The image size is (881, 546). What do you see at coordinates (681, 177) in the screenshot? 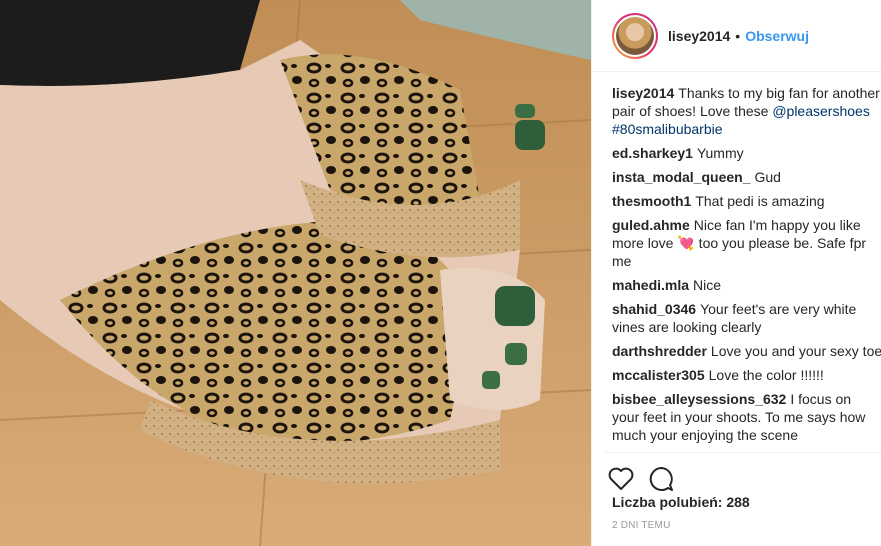
I see `comment-username: insta_modal_queen_` at bounding box center [681, 177].